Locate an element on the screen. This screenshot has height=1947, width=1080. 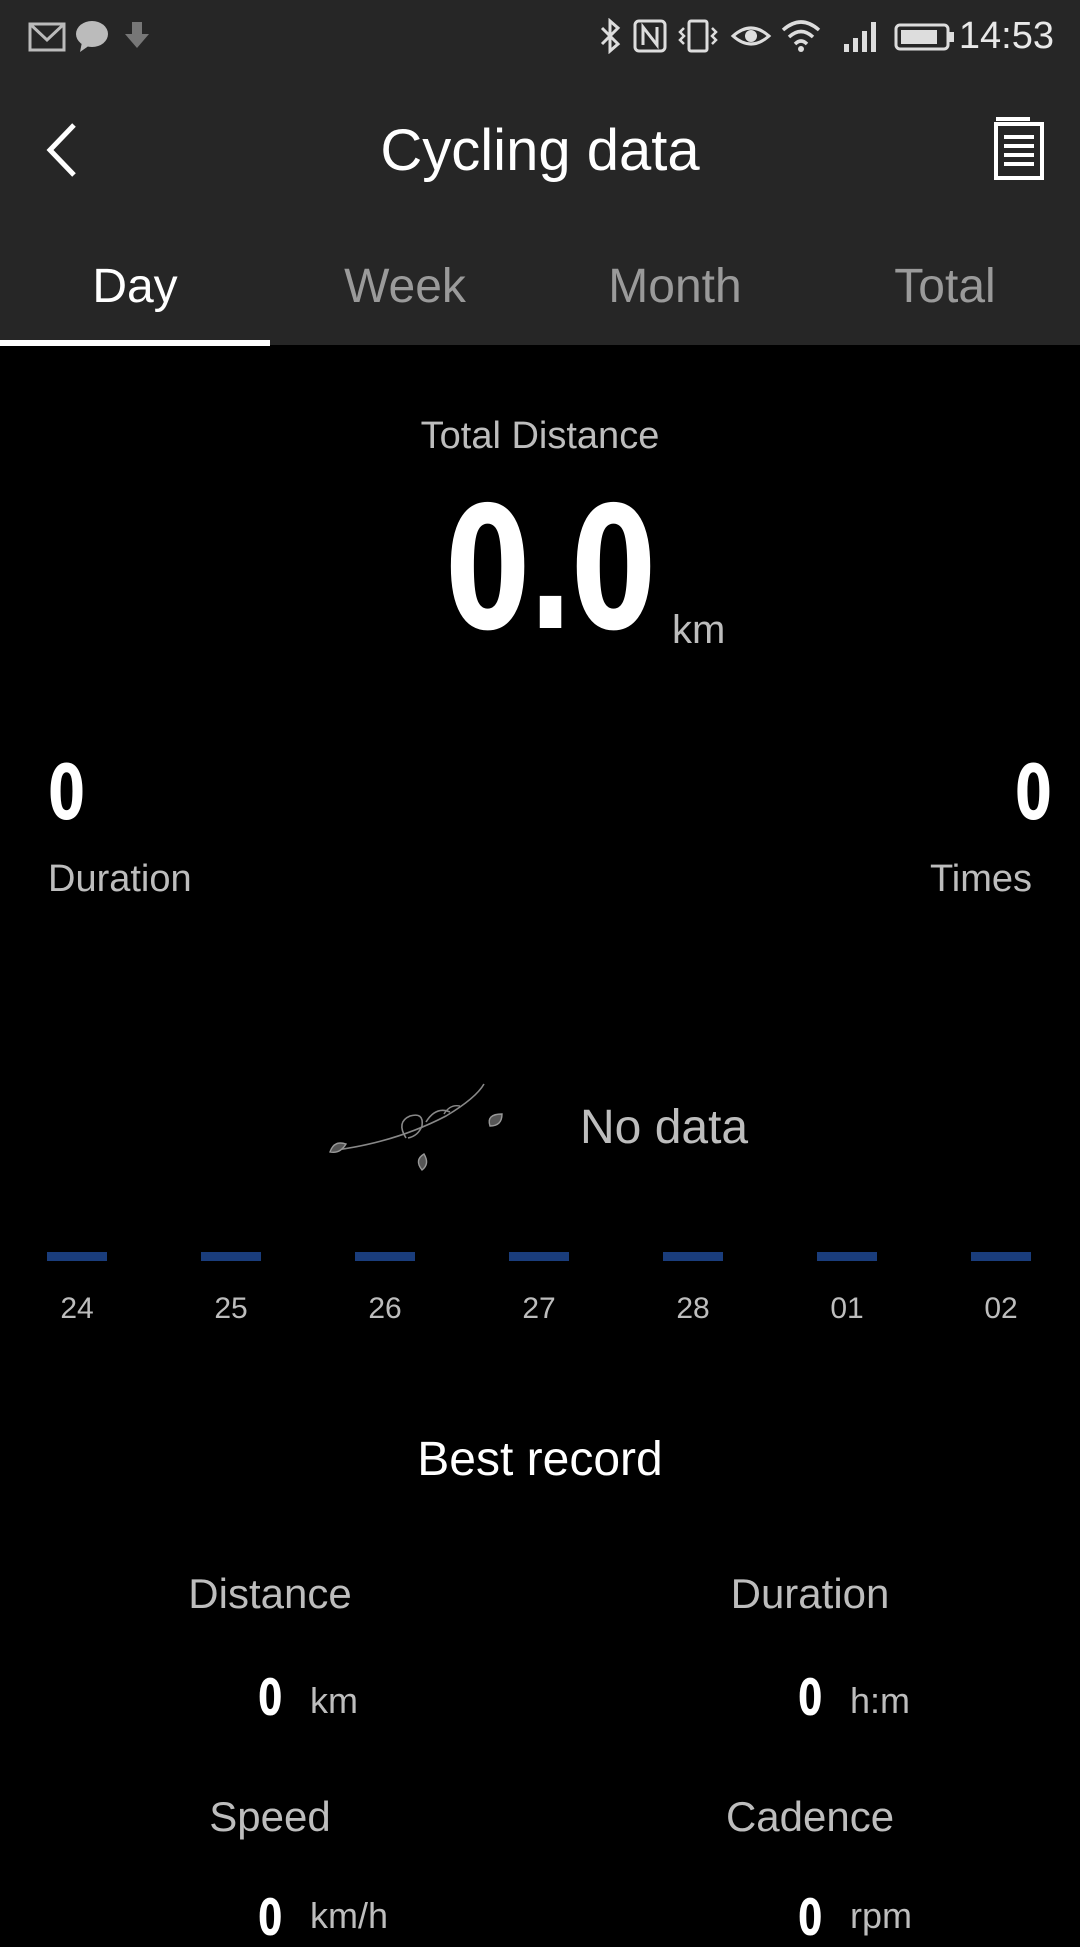
times-label: Times is located at coordinates (980, 879).